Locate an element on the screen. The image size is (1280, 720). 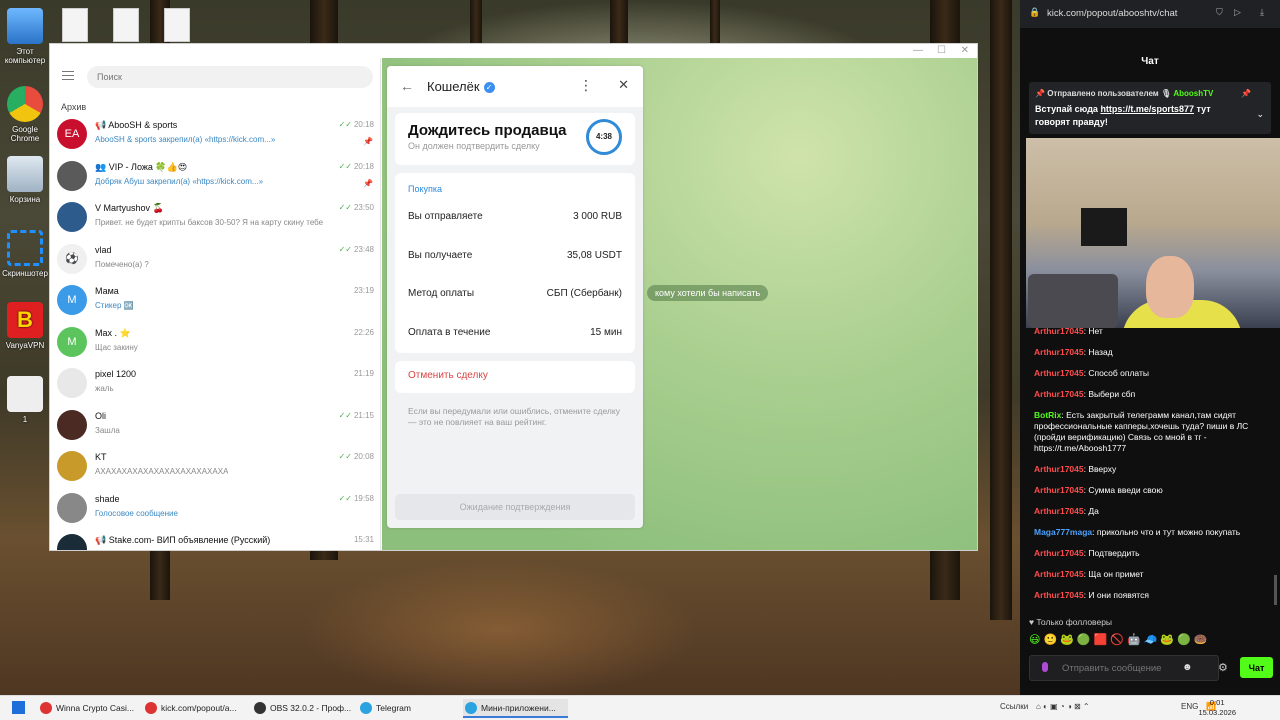
chat-title: Чат is located at coordinates (1150, 61).